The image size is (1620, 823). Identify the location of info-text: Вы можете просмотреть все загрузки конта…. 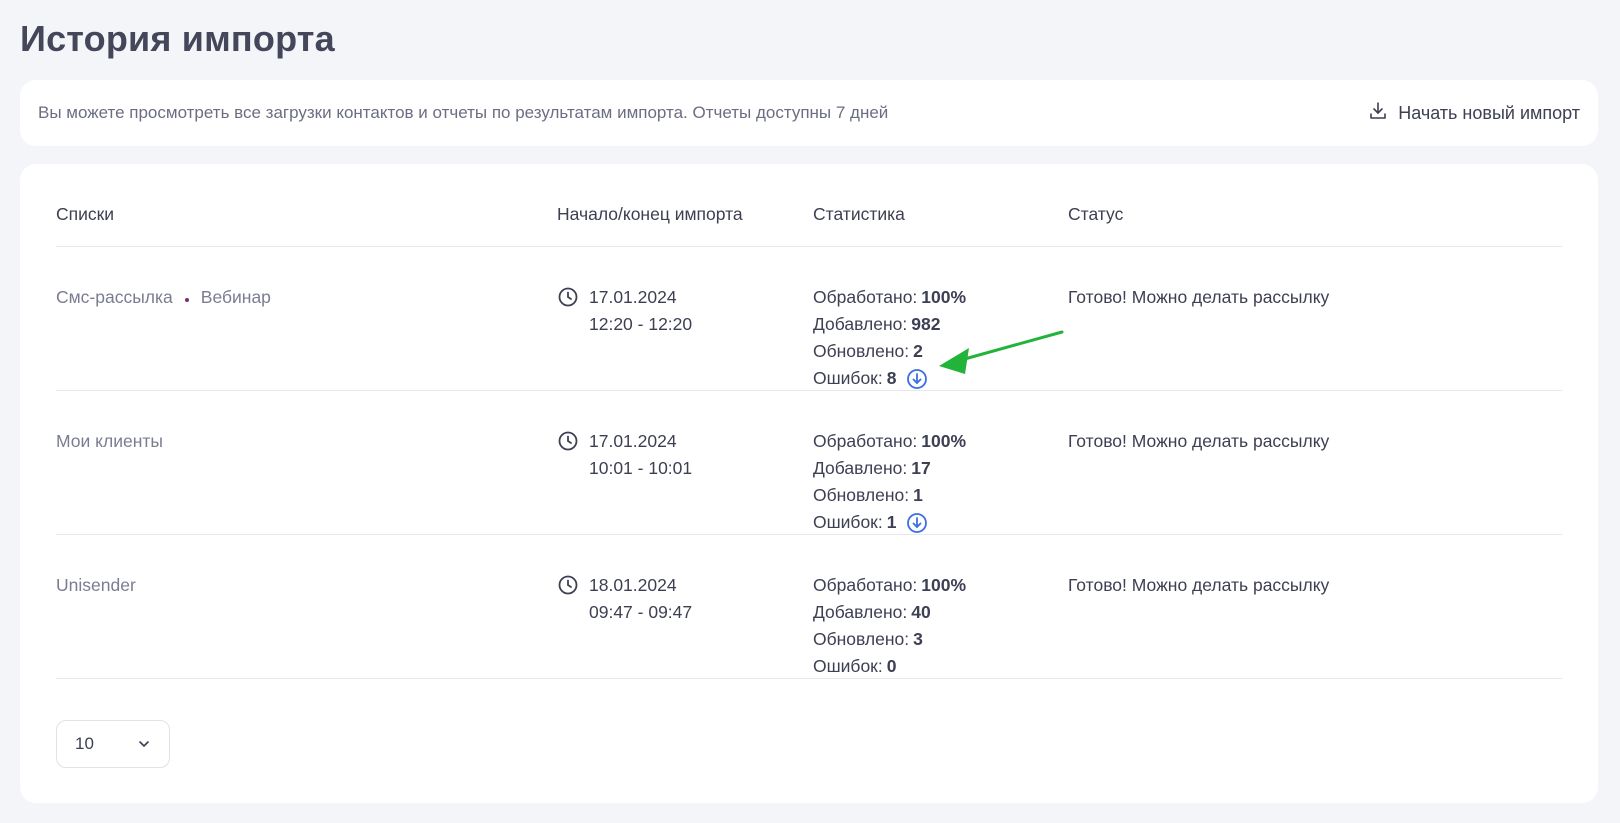
(463, 112).